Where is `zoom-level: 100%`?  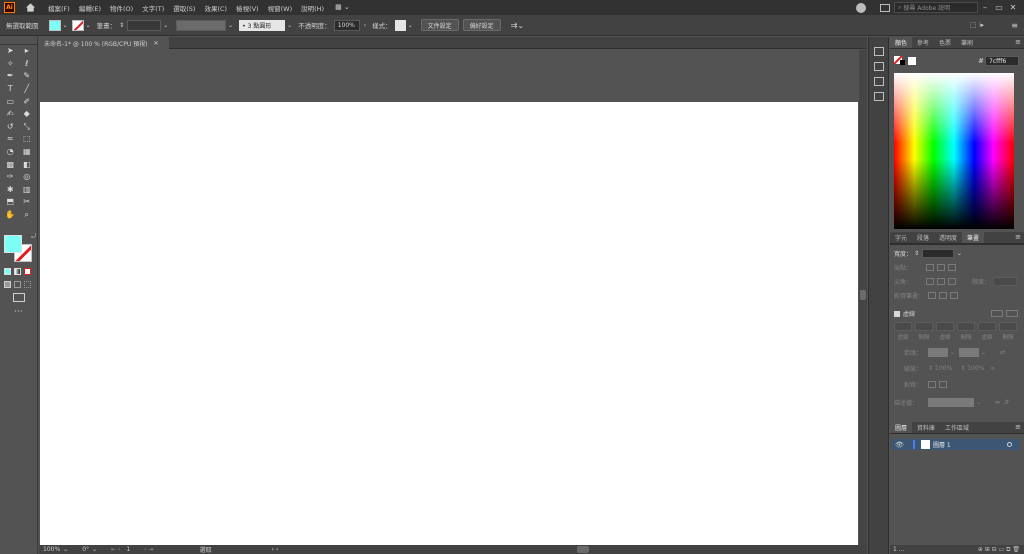
zoom-level: 100% is located at coordinates (51, 549).